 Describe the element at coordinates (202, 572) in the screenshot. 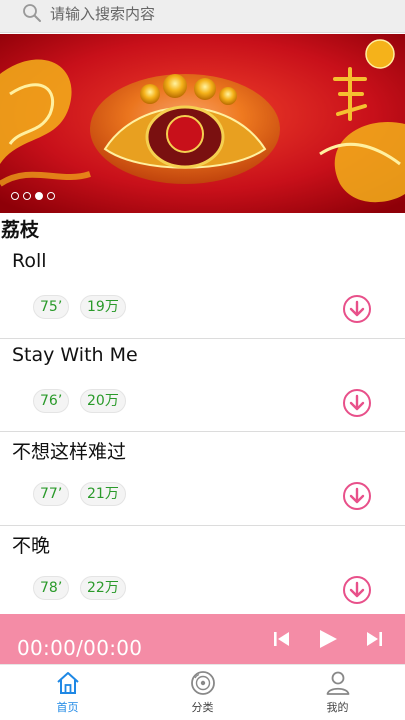

I see `song-item: 不晚 78’ 22万` at that location.